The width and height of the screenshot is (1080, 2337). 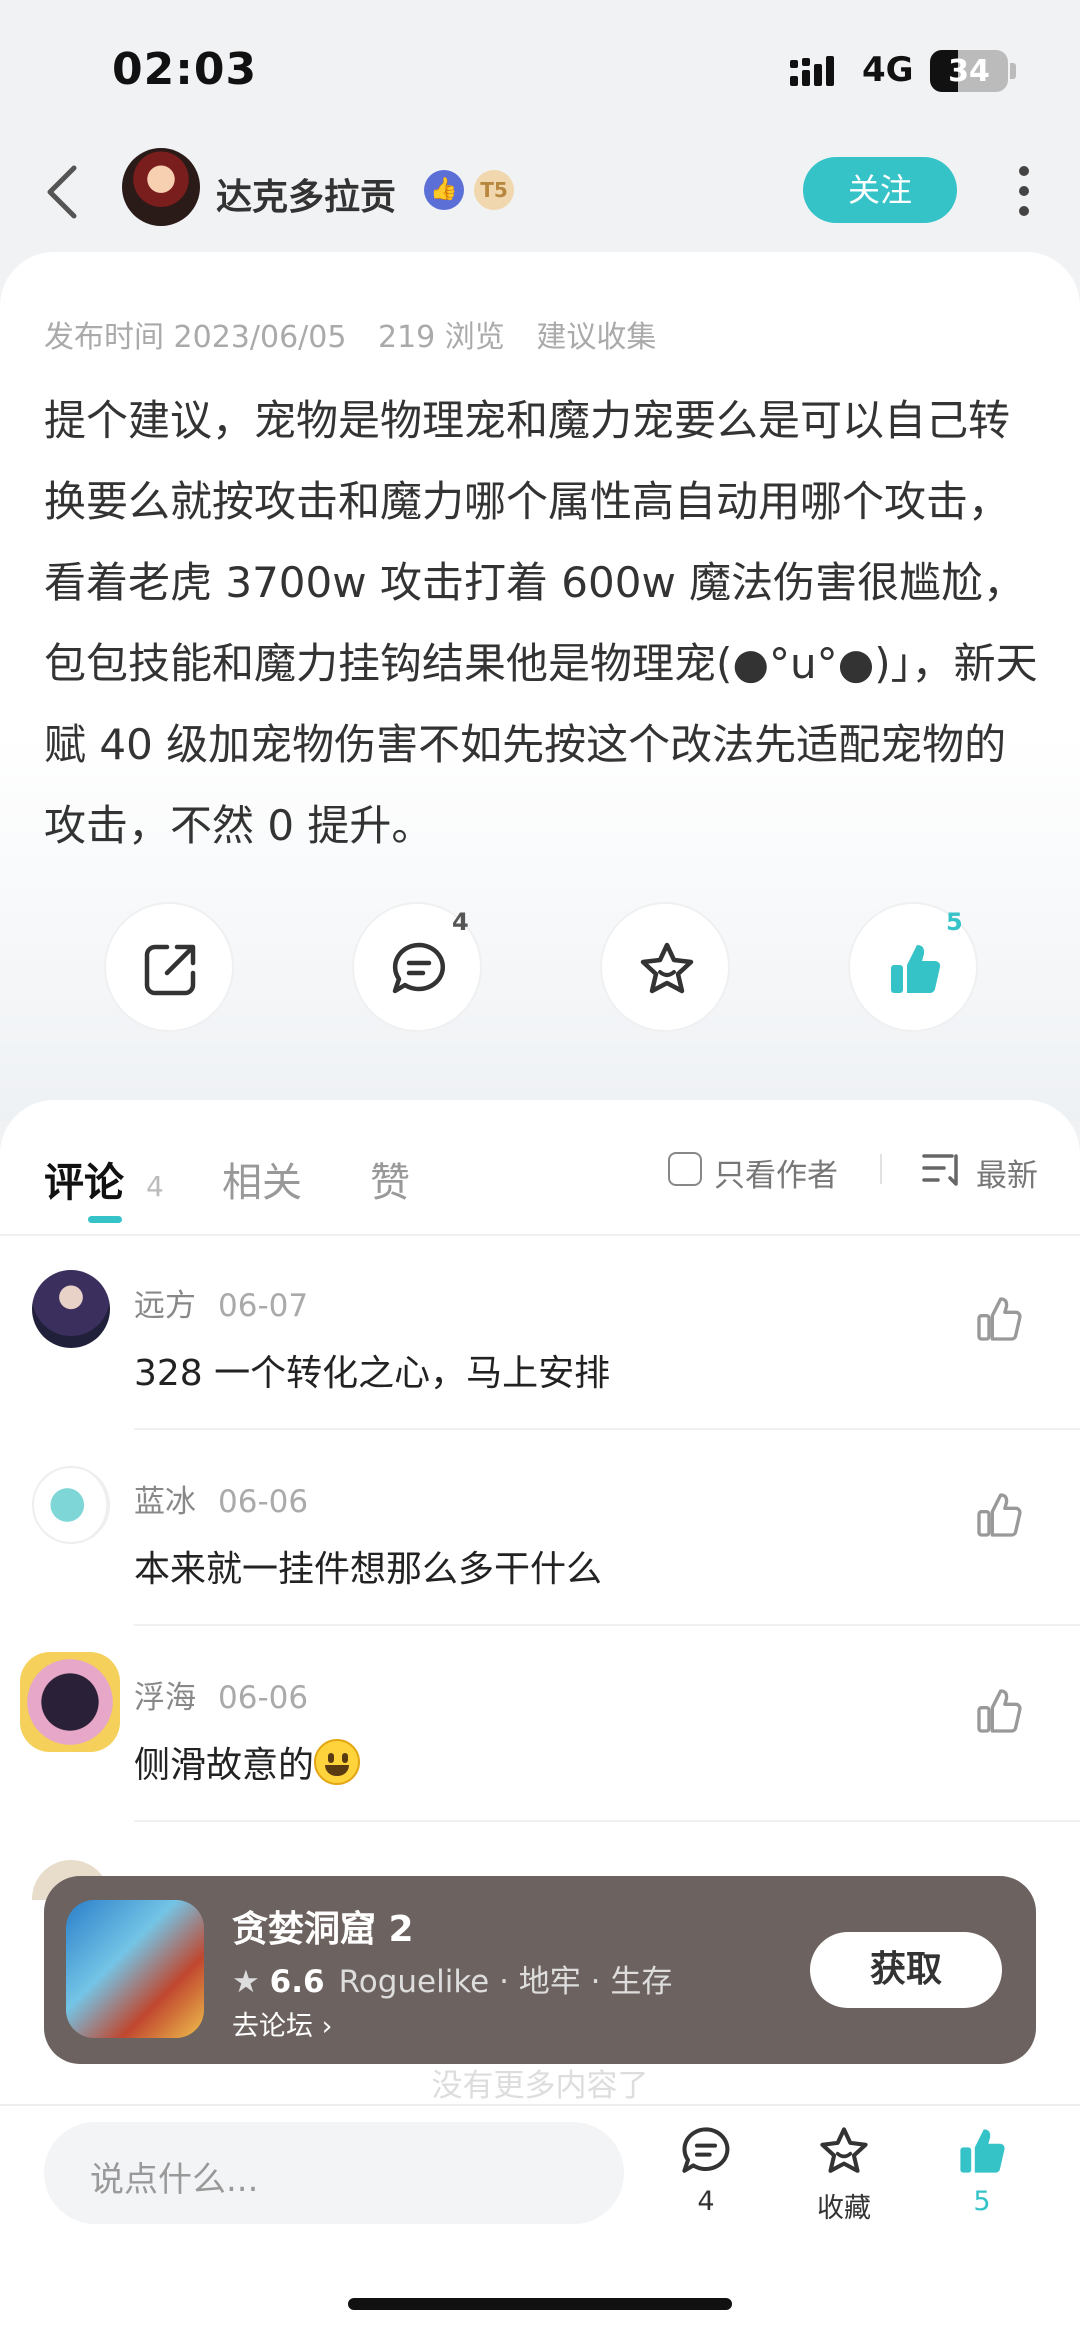 I want to click on sort-icon, so click(x=942, y=1170).